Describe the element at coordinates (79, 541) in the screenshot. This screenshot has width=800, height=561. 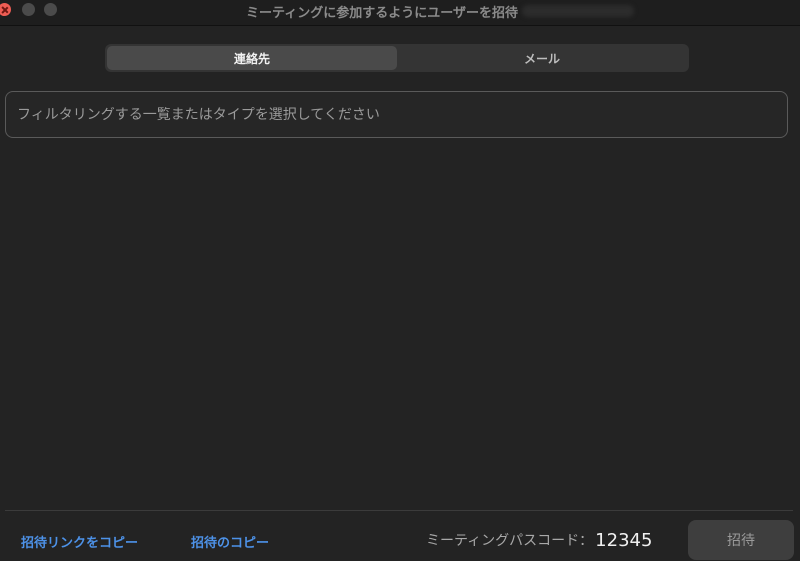
I see `copy-invite-link-button: 招待リンクをコピー` at that location.